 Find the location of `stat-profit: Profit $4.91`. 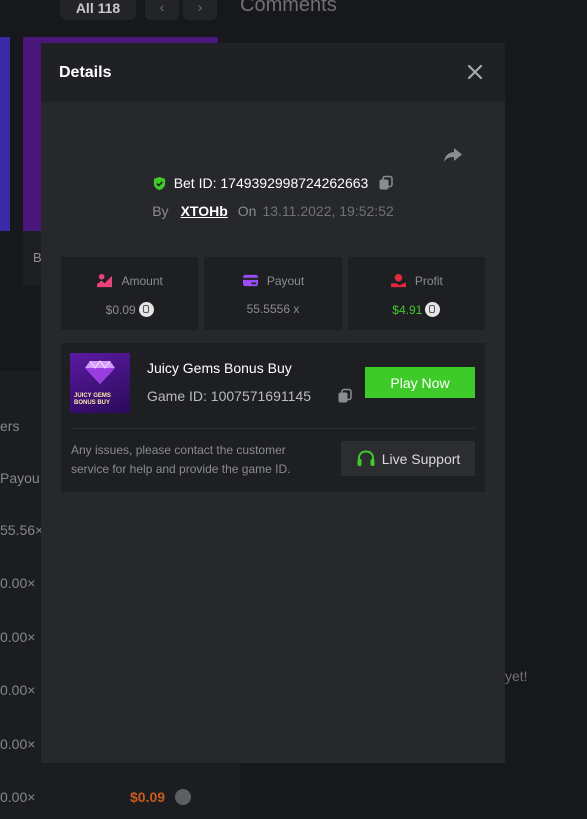

stat-profit: Profit $4.91 is located at coordinates (416, 293).